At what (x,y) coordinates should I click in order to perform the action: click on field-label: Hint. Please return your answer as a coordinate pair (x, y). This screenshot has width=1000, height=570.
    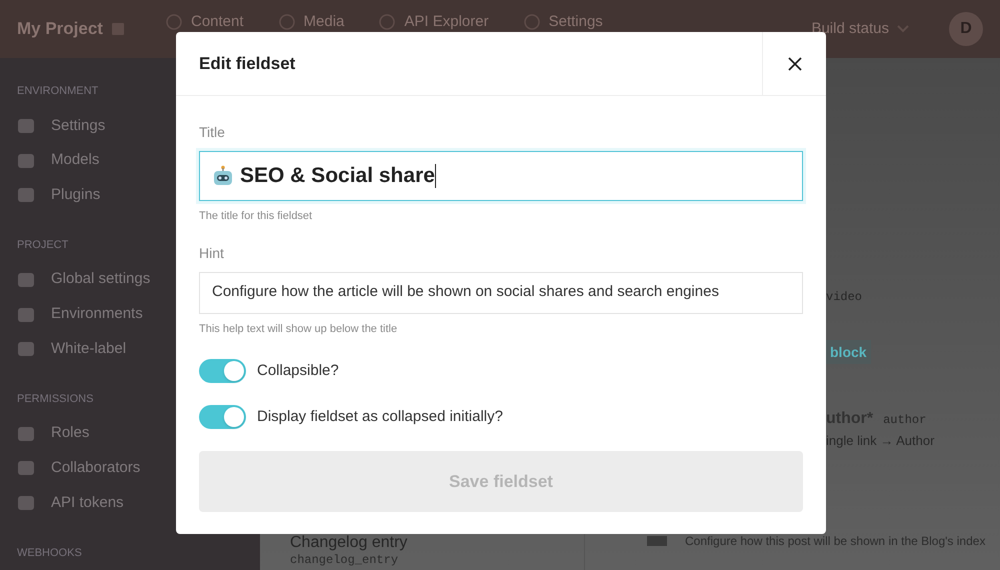
    Looking at the image, I should click on (212, 253).